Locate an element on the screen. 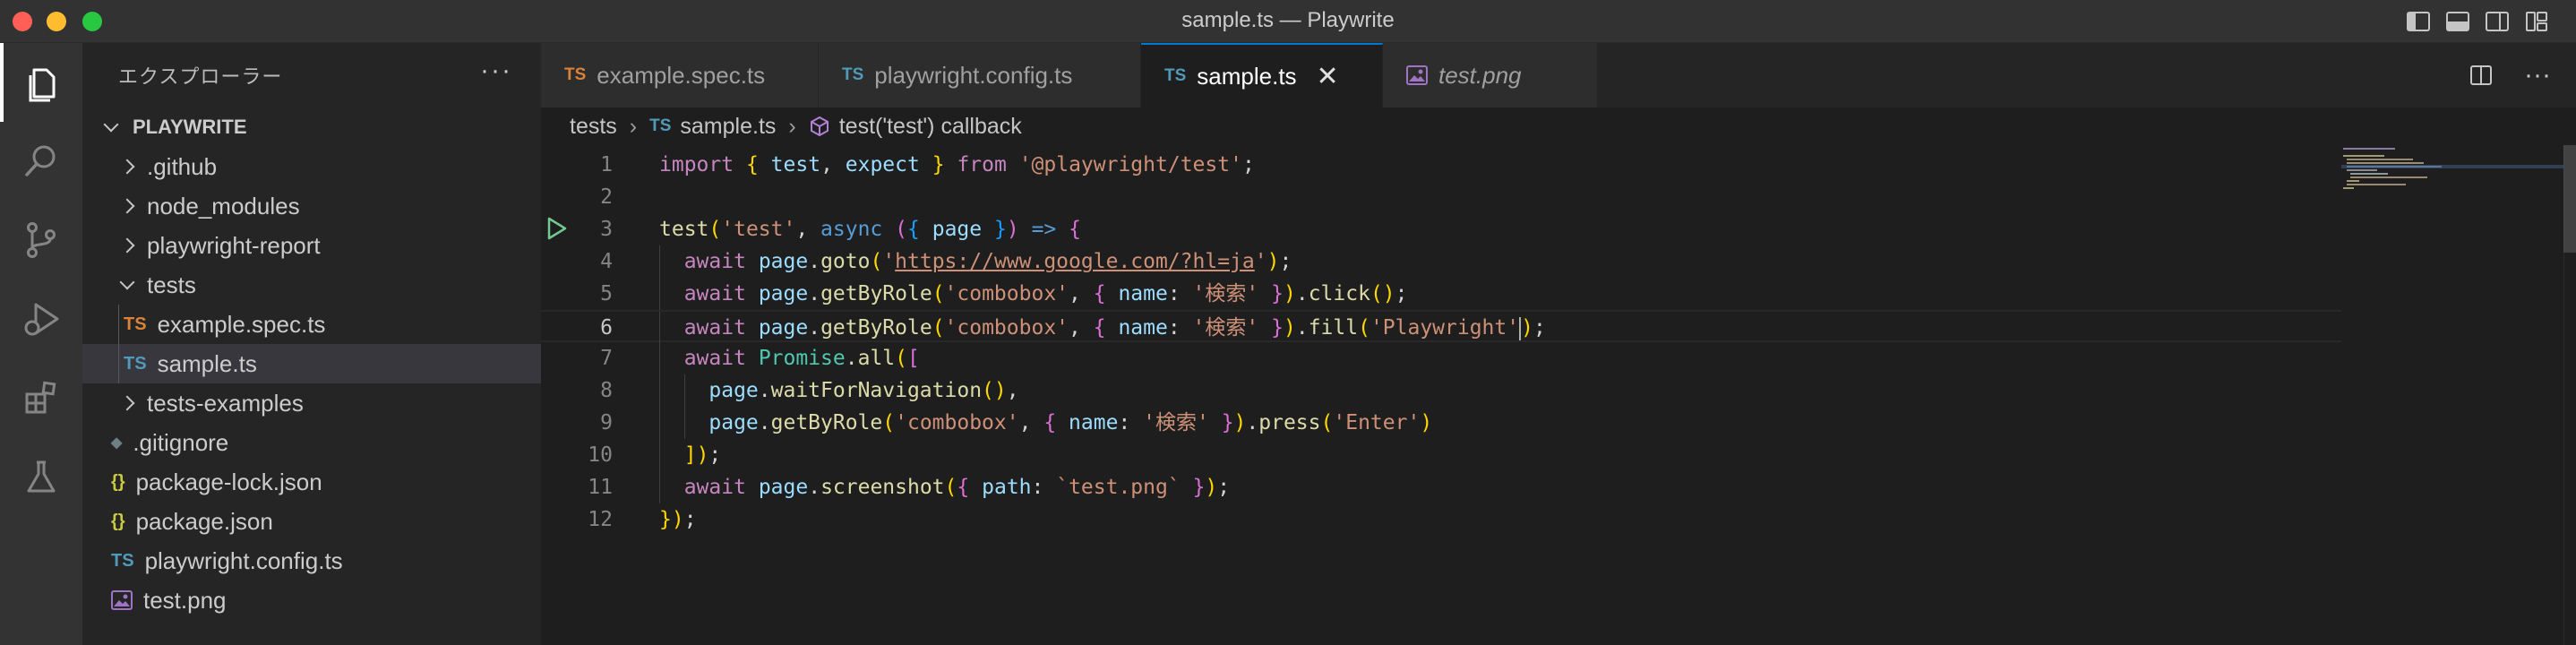 The image size is (2576, 645). tab-sample-ts: TS sample.ts ✕ is located at coordinates (1262, 75).